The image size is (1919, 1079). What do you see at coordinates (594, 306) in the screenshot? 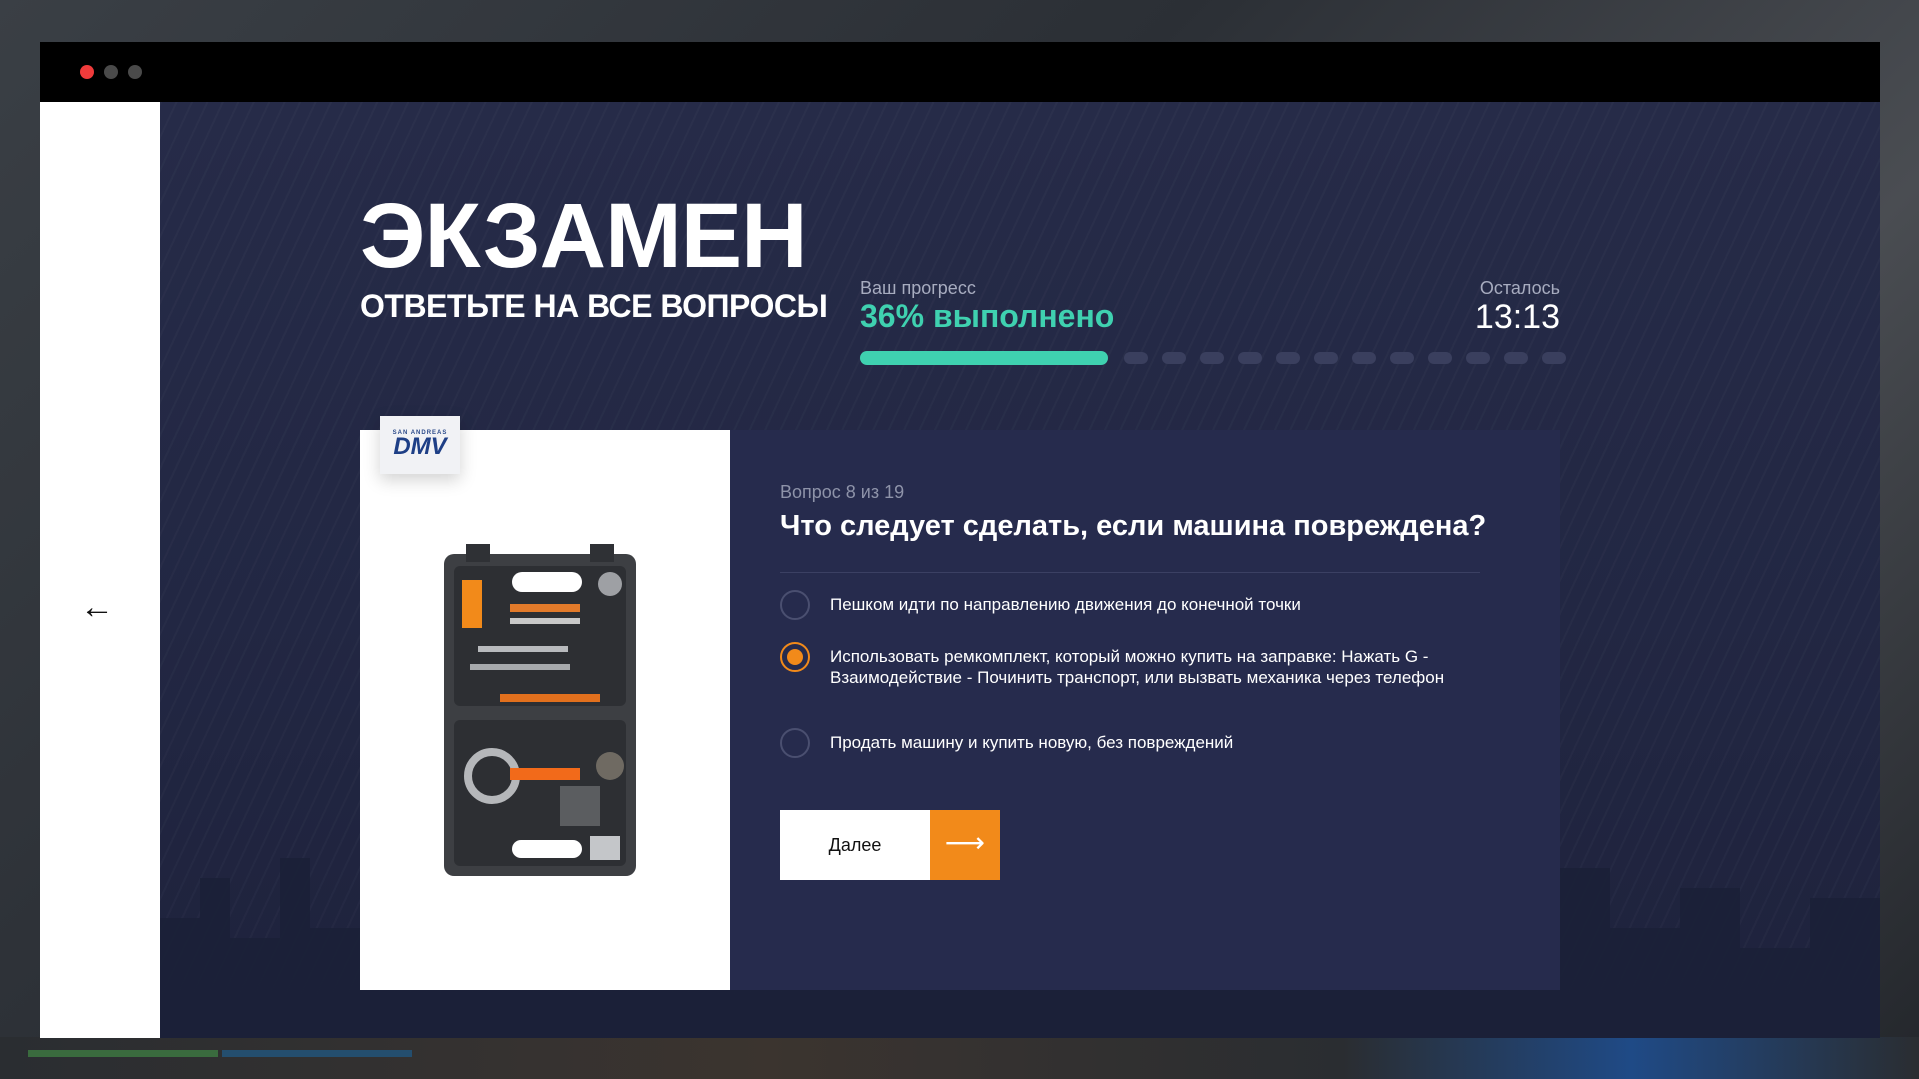
I see `exam-subtitle: ОТВЕТЬТЕ НА ВСЕ ВОПРОСЫ` at bounding box center [594, 306].